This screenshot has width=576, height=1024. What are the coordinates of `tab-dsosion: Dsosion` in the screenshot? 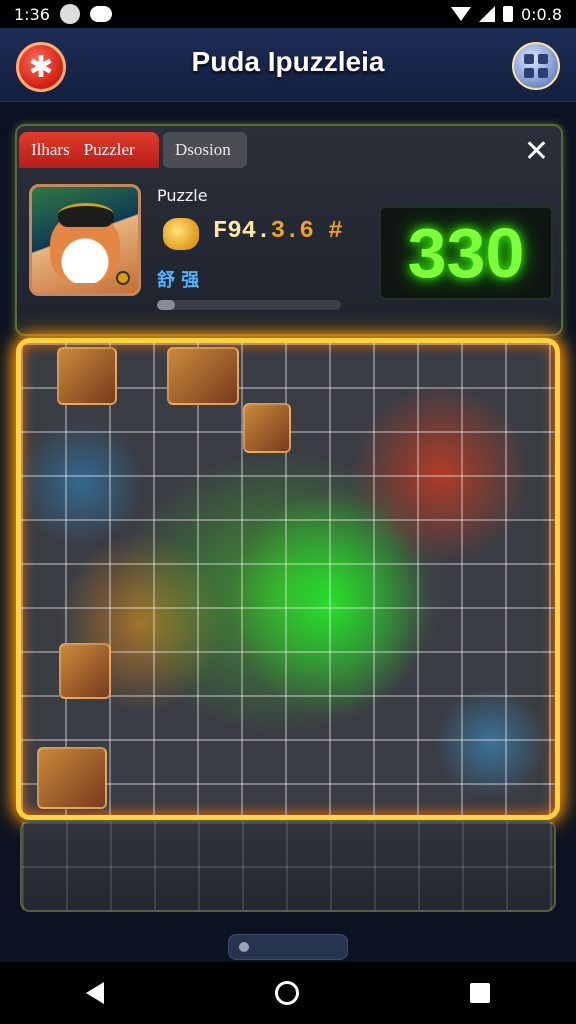 It's located at (205, 150).